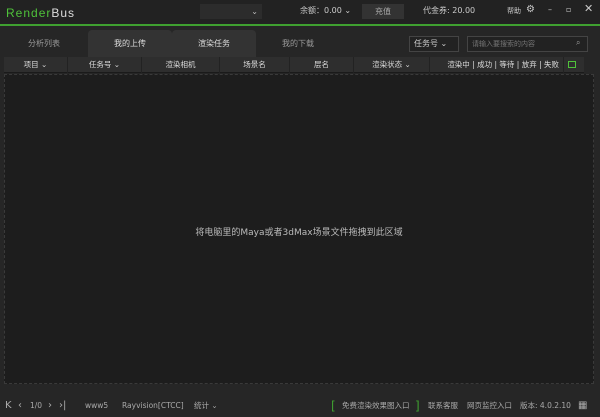 Image resolution: width=600 pixels, height=417 pixels. I want to click on server: Rayvision[CTCC], so click(153, 405).